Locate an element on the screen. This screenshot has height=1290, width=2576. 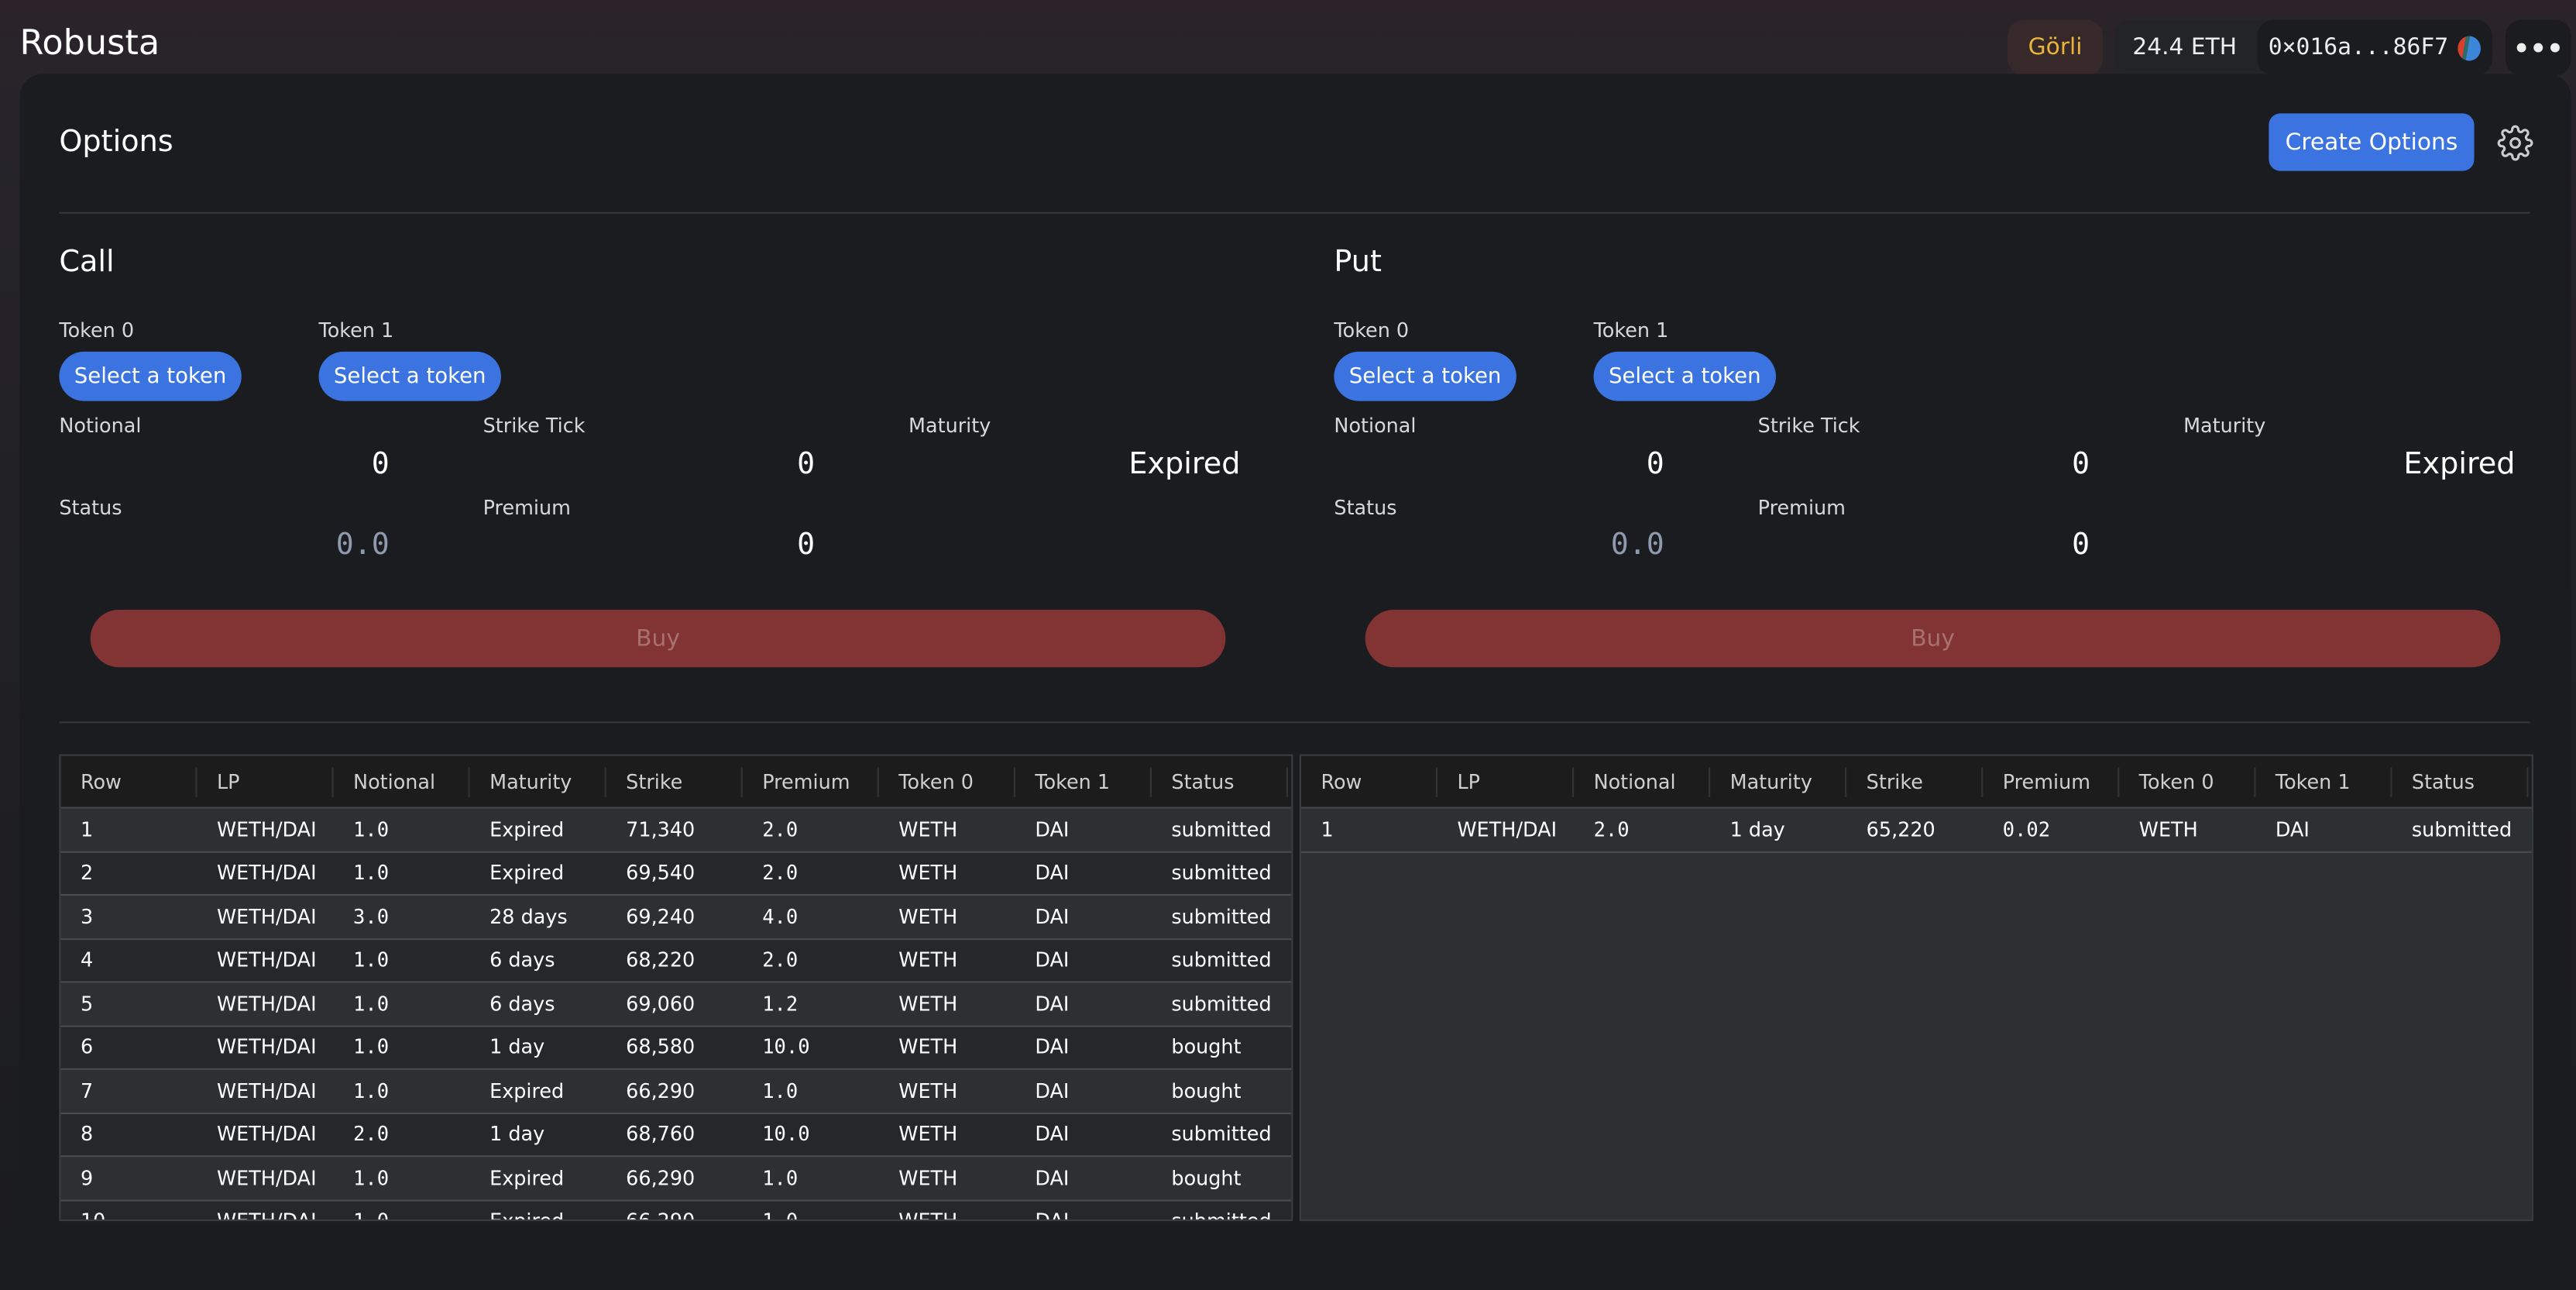
create-options-button: Create Options is located at coordinates (2372, 142).